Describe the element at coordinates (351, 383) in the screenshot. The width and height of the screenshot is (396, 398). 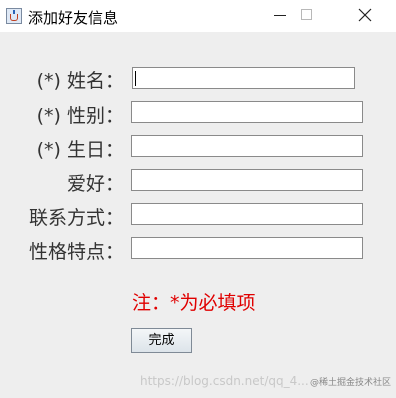
I see `watermark-brand: @稀土掘金技术社区` at that location.